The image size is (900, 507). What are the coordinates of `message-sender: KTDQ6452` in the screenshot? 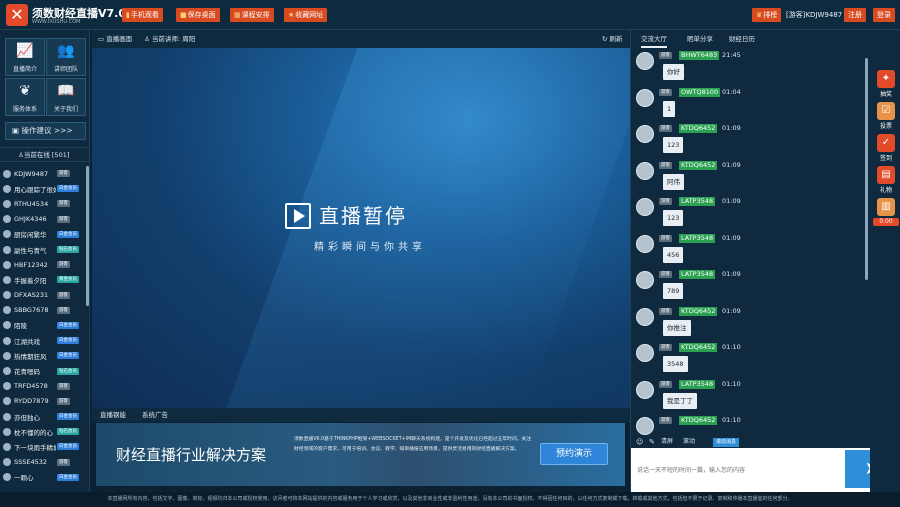 It's located at (698, 128).